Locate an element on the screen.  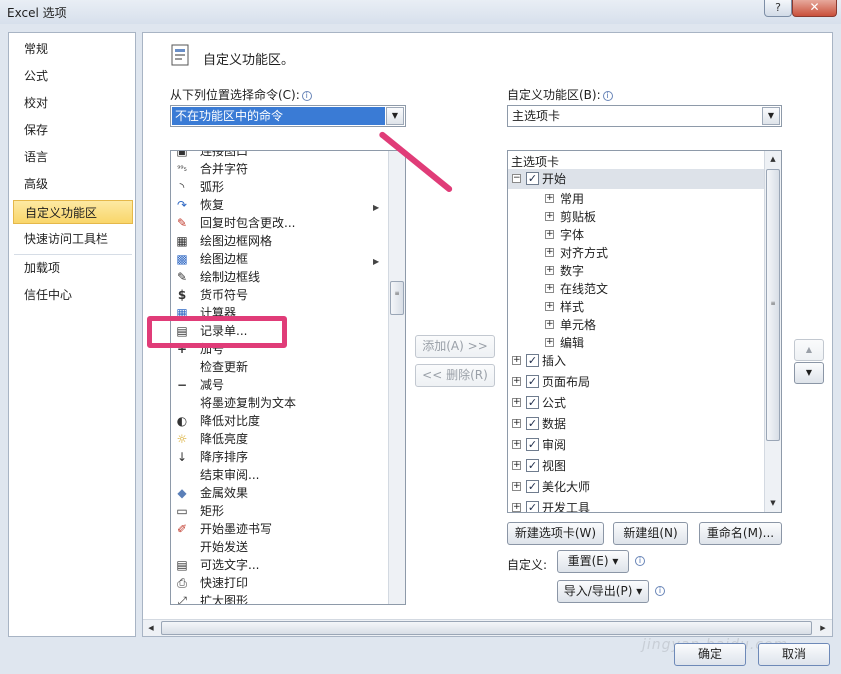
import-export-button: 导入/导出(P) ▾ is located at coordinates (603, 591).